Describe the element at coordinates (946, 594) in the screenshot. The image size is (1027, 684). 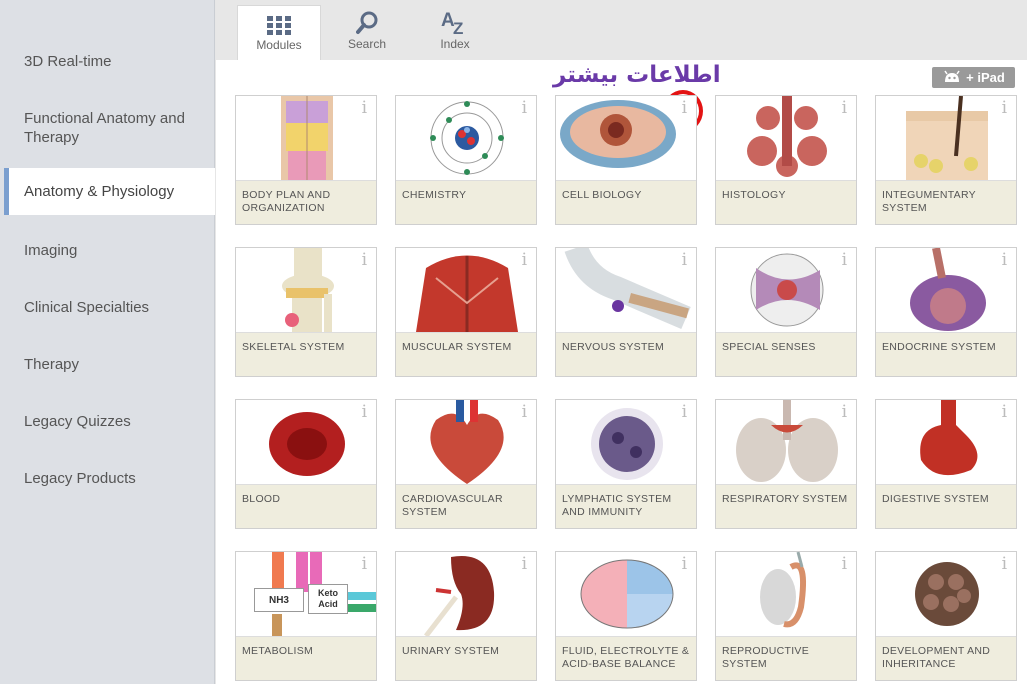
I see `morula-icon` at that location.